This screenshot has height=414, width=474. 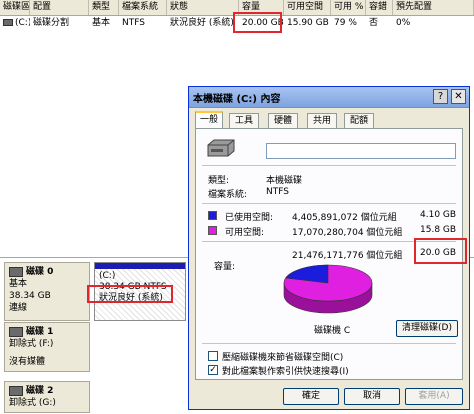 I want to click on col-free-space: 可用空間, so click(x=307, y=7).